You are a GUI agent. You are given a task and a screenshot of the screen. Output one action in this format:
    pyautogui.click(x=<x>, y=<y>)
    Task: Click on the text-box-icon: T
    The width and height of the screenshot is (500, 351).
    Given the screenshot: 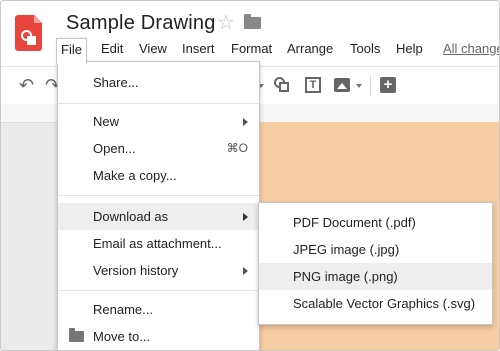 What is the action you would take?
    pyautogui.click(x=313, y=85)
    